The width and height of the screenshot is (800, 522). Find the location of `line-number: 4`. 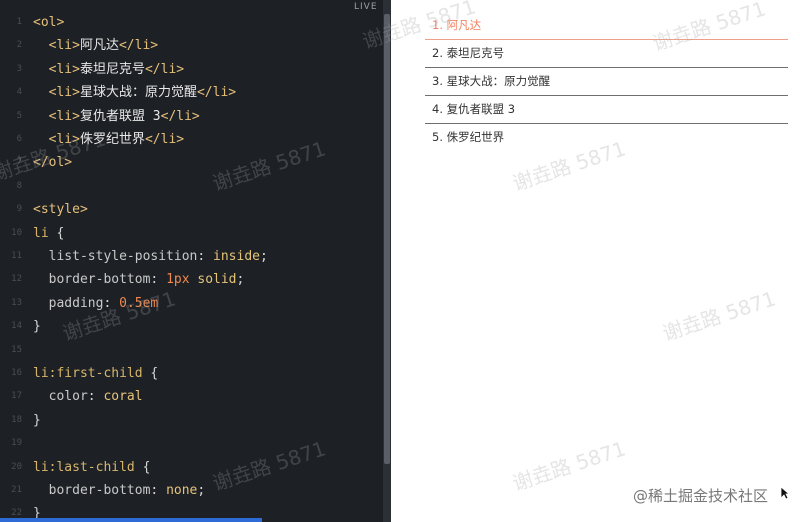

line-number: 4 is located at coordinates (19, 92).